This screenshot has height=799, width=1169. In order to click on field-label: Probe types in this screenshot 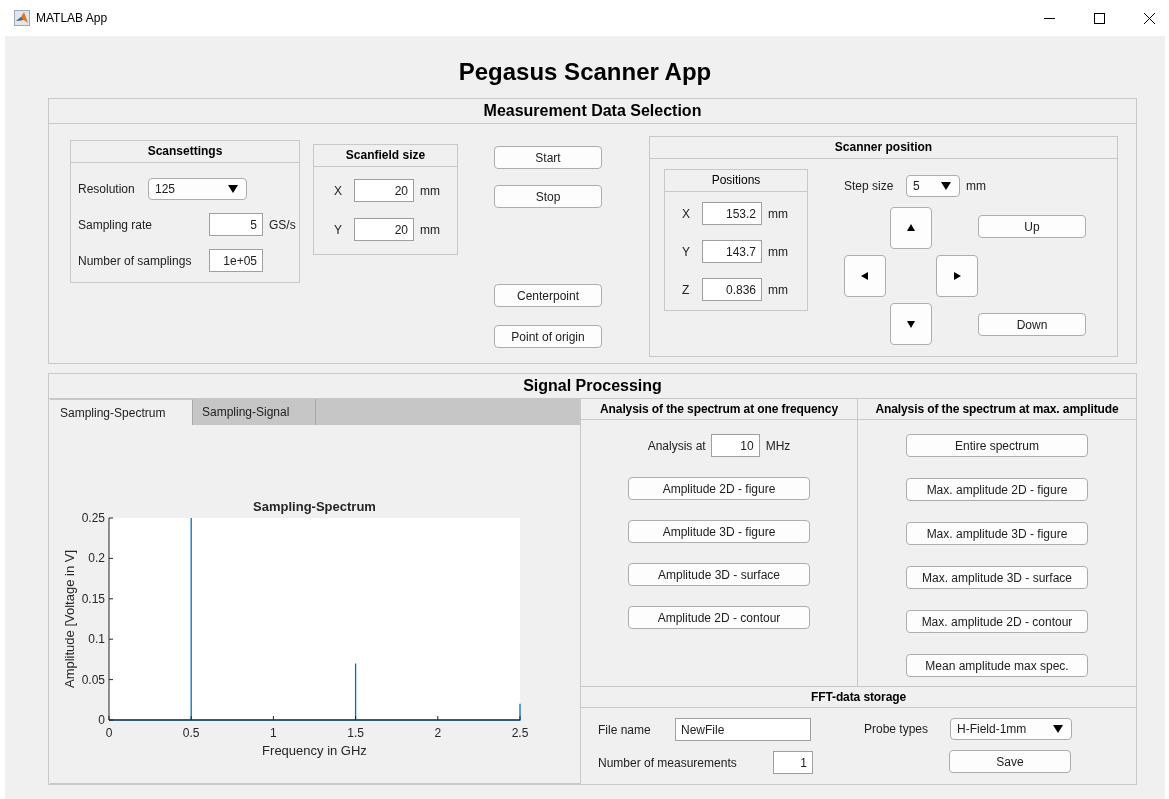, I will do `click(897, 729)`.